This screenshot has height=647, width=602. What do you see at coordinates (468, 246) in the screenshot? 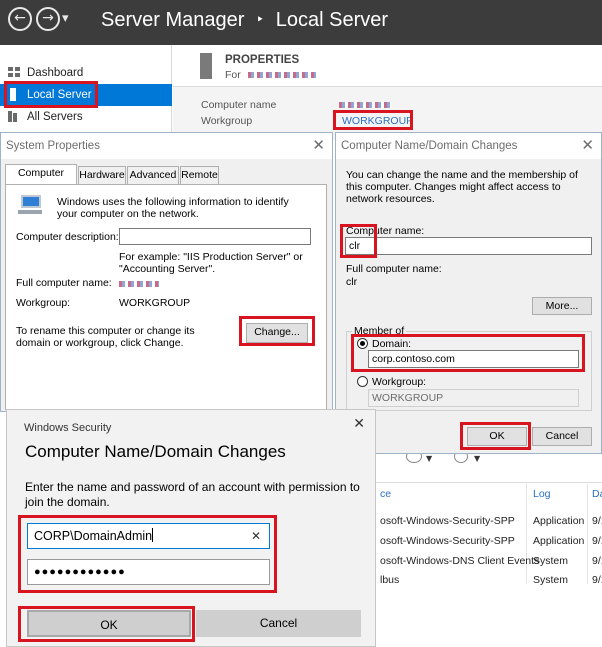
I see `computer-name-input: clr` at bounding box center [468, 246].